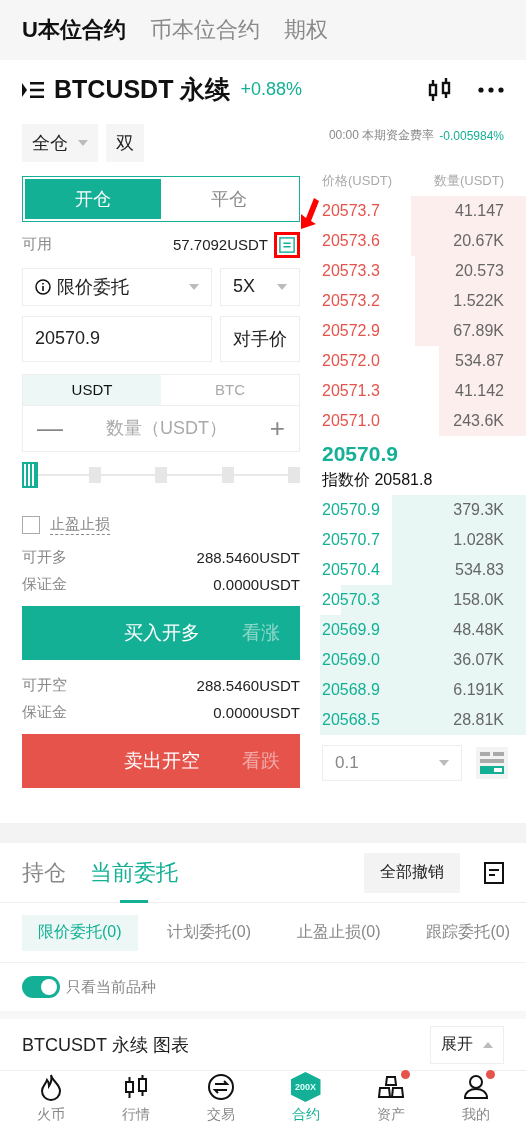 The width and height of the screenshot is (526, 1125). I want to click on leverage-dropdown: 5X, so click(260, 286).